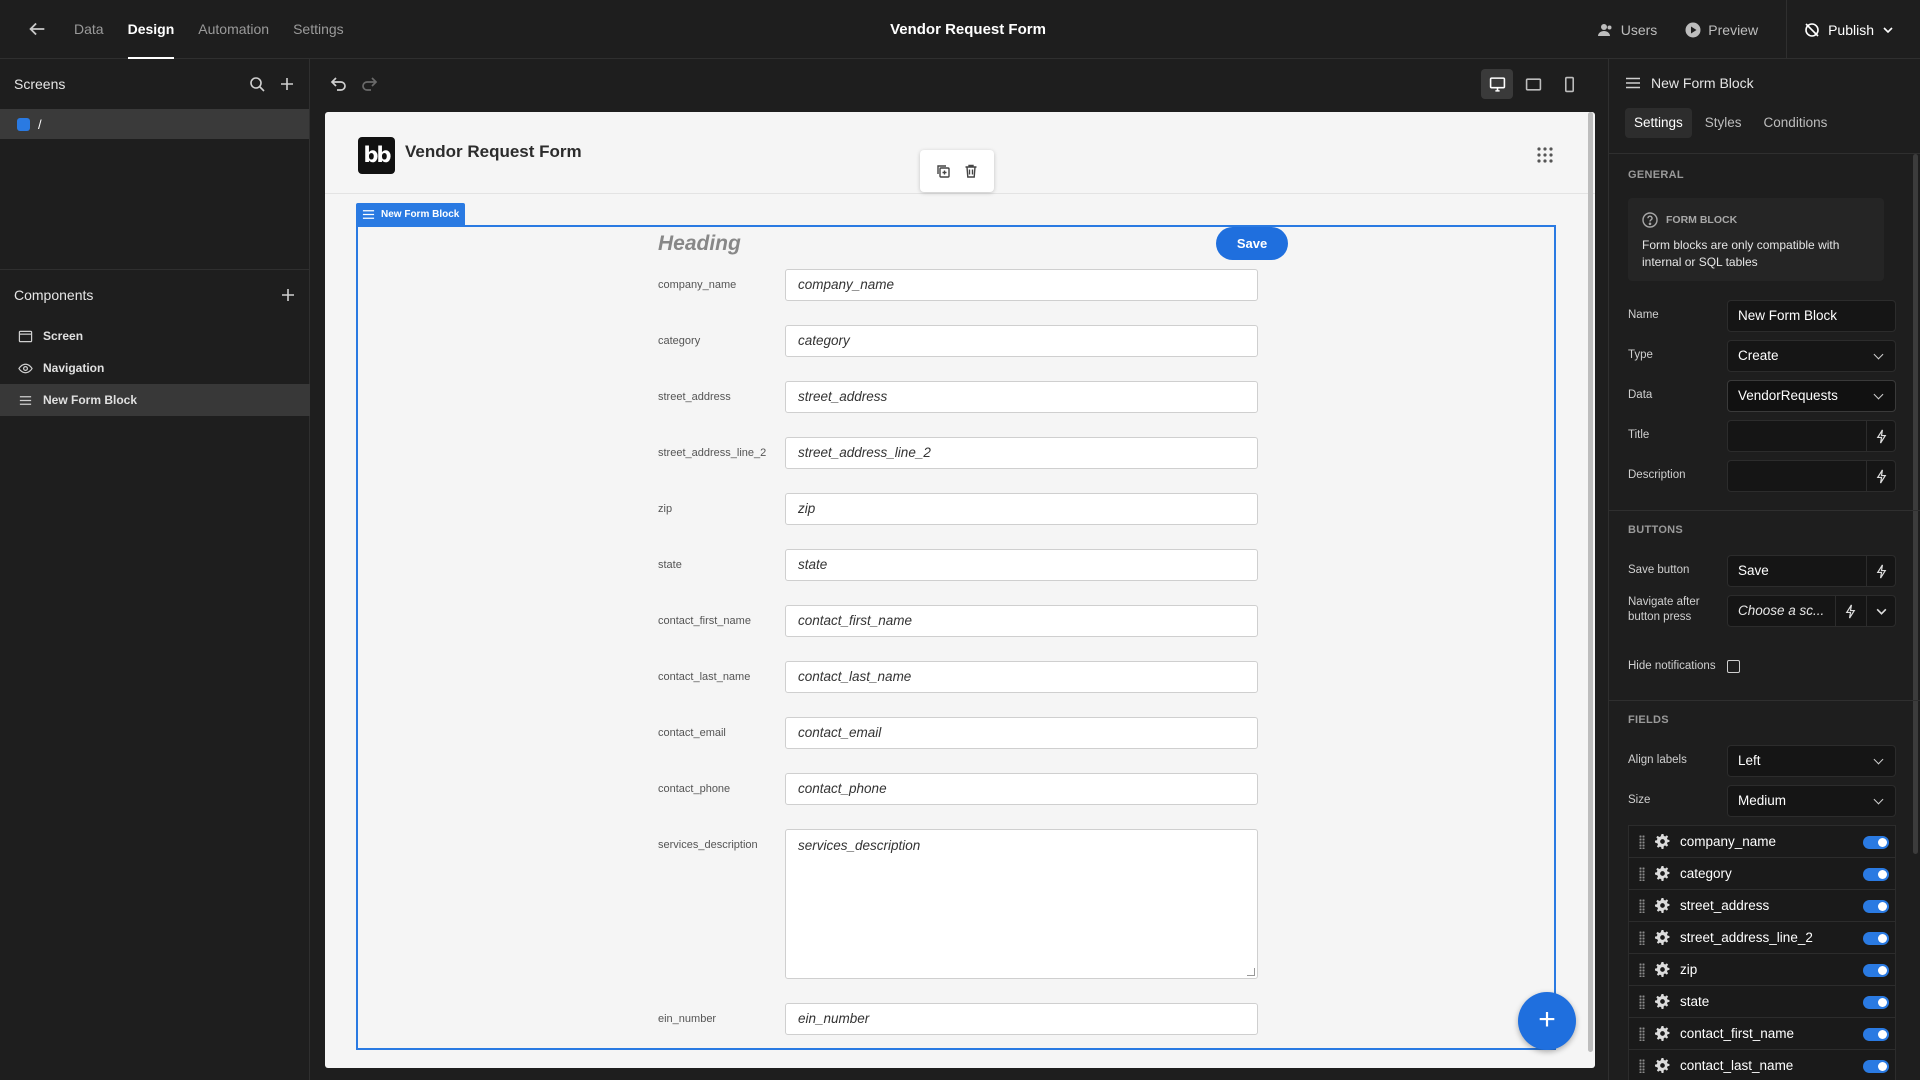 This screenshot has width=1920, height=1080. I want to click on tab-conditions: Conditions, so click(1796, 123).